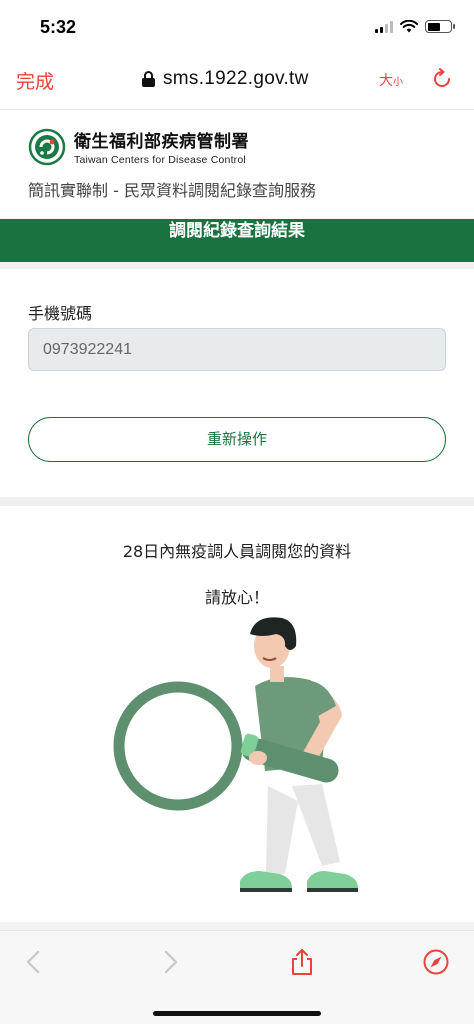 The height and width of the screenshot is (1024, 474). What do you see at coordinates (35, 80) in the screenshot?
I see `done-button: 完成` at bounding box center [35, 80].